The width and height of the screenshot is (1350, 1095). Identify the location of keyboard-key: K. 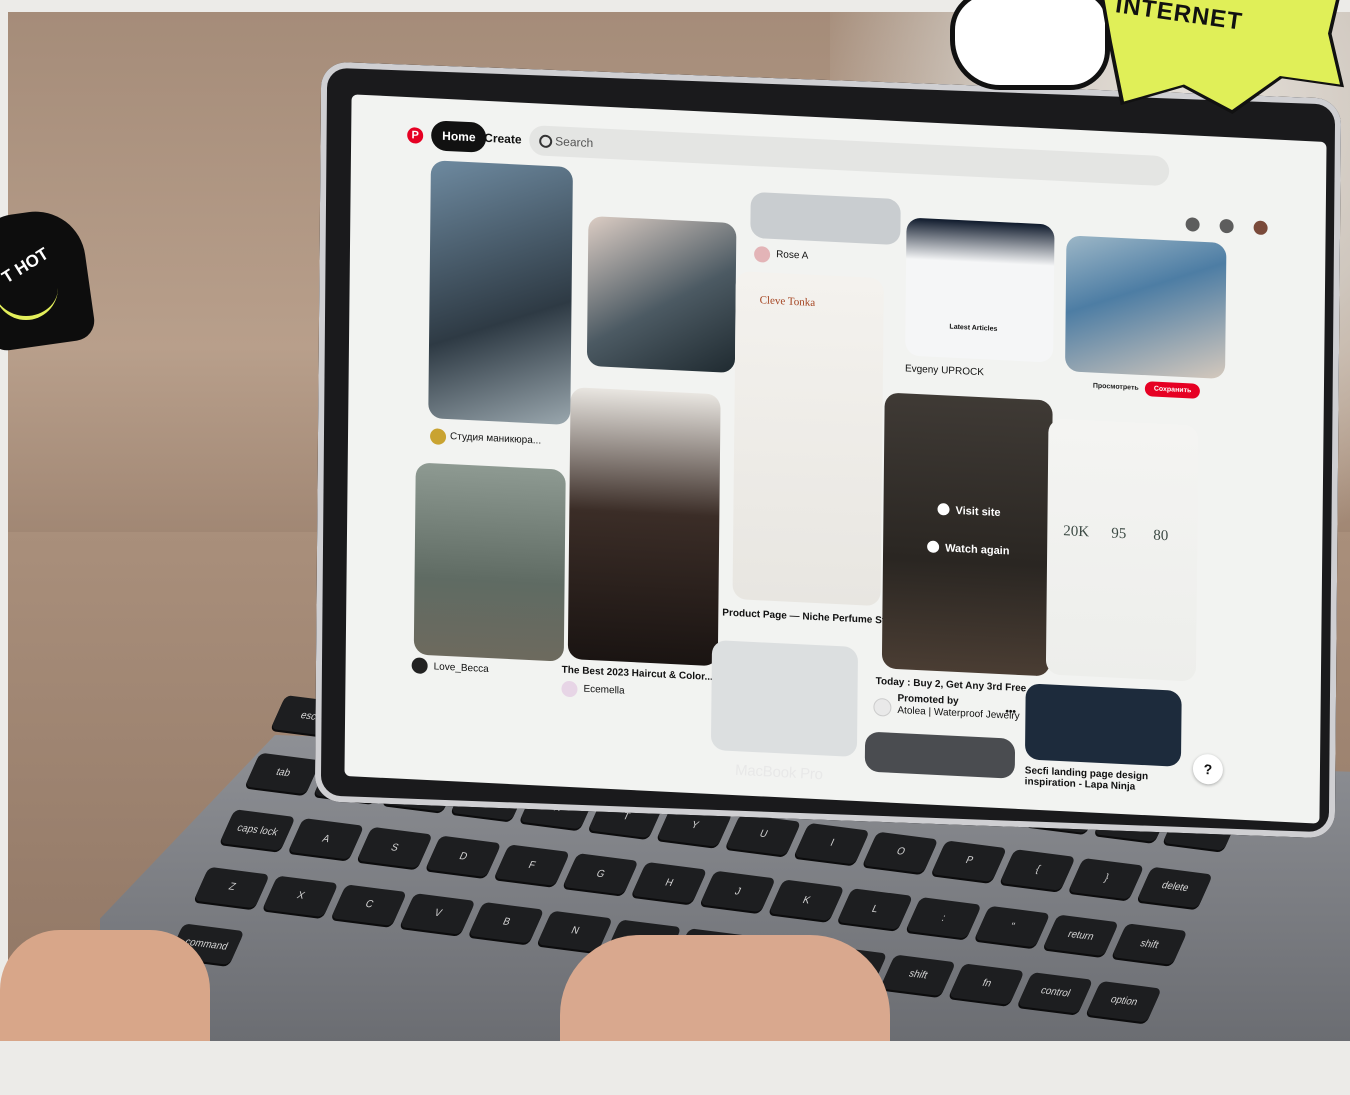
(806, 900).